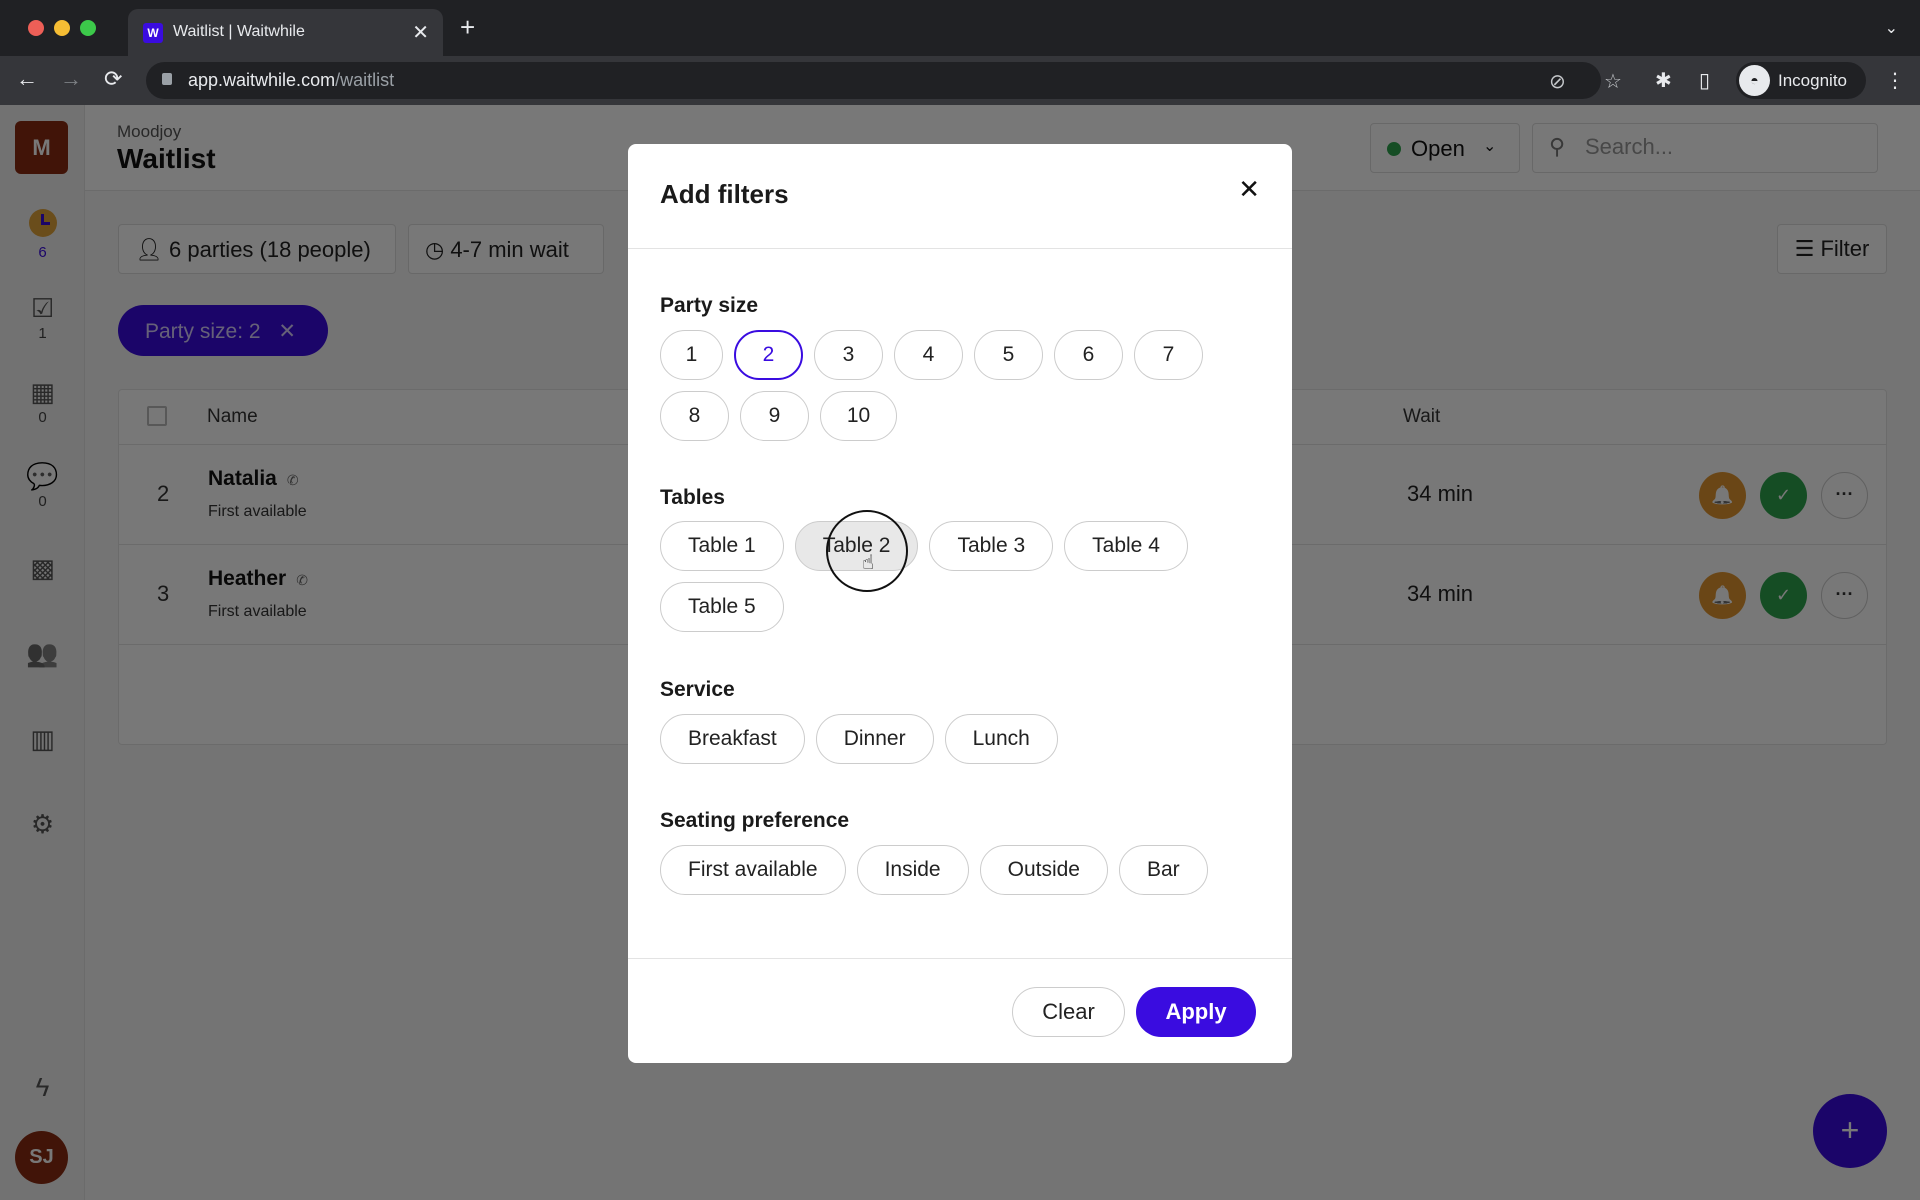  I want to click on table-option-2: Table 2, so click(856, 546).